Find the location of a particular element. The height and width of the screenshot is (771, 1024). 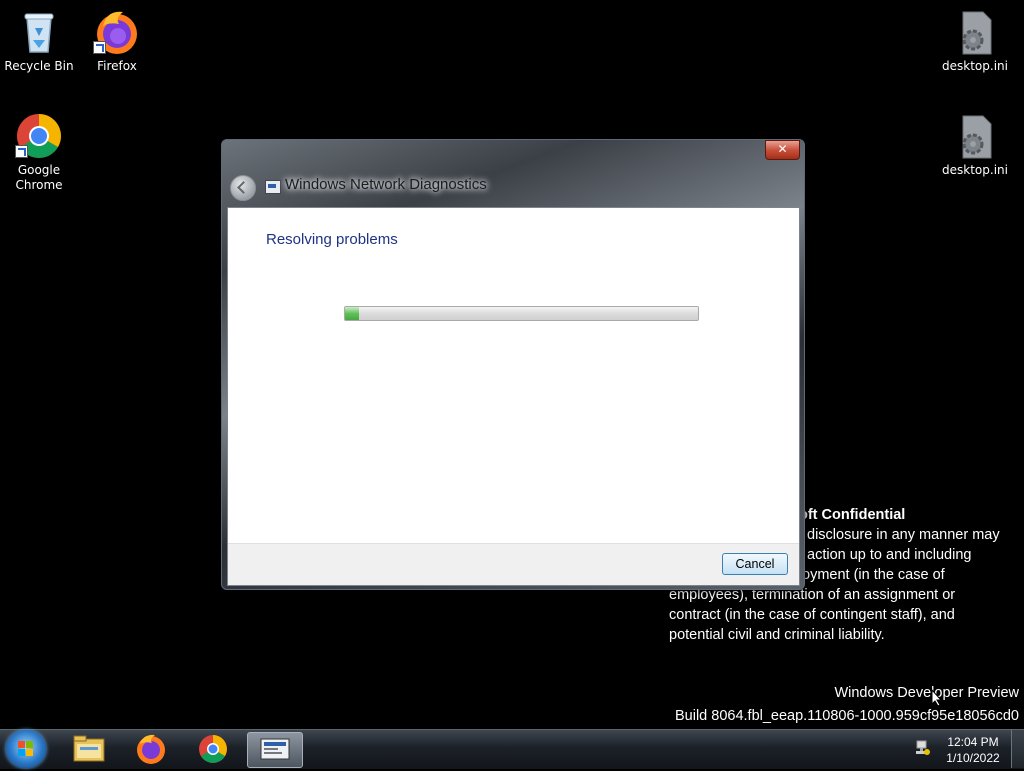

taskbar: 12:04 PM 1/10/2022 is located at coordinates (512, 749).